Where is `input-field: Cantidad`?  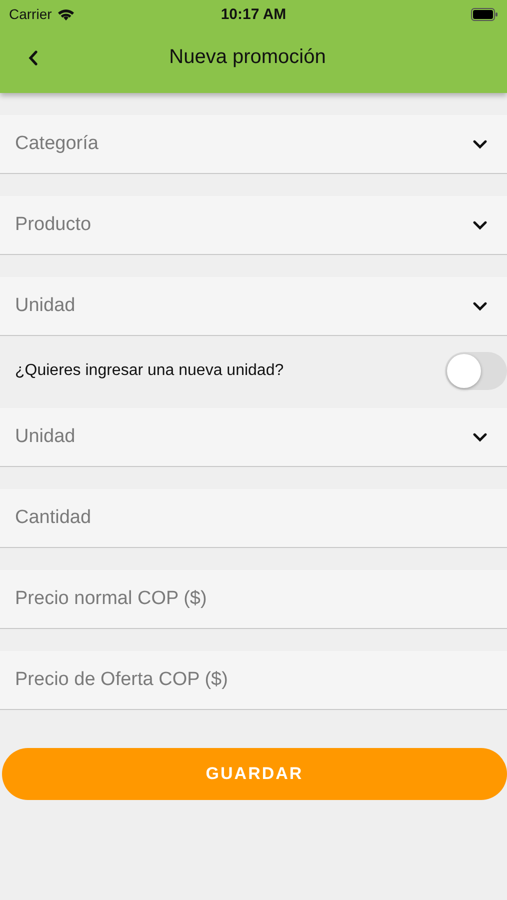 input-field: Cantidad is located at coordinates (253, 518).